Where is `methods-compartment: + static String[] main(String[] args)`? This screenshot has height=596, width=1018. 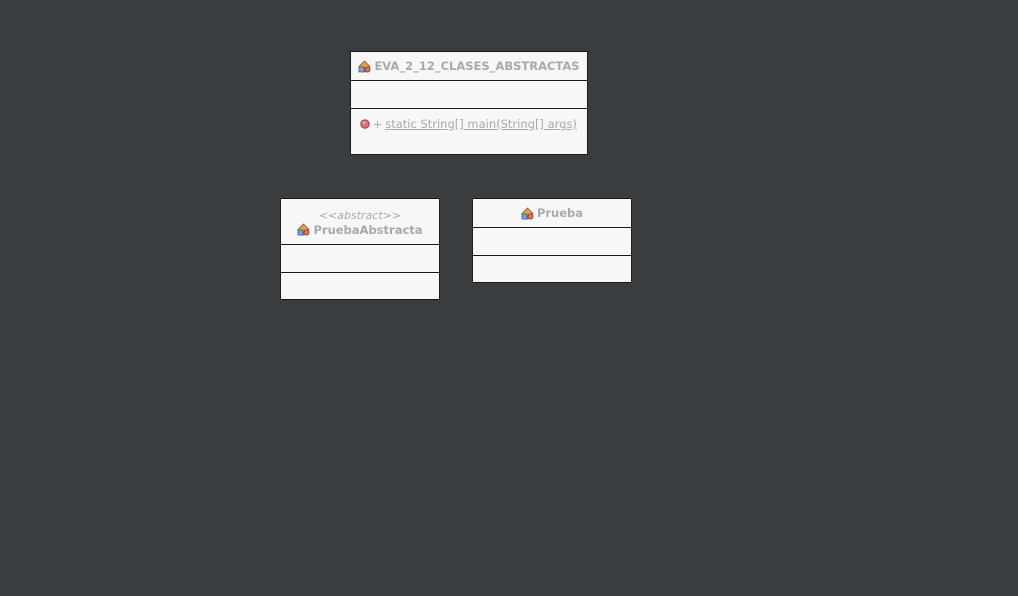
methods-compartment: + static String[] main(String[] args) is located at coordinates (469, 131).